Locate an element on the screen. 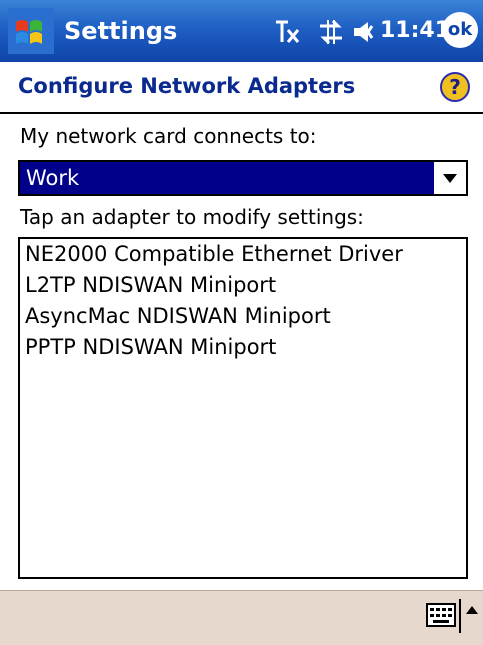  dropdown-arrow is located at coordinates (450, 178).